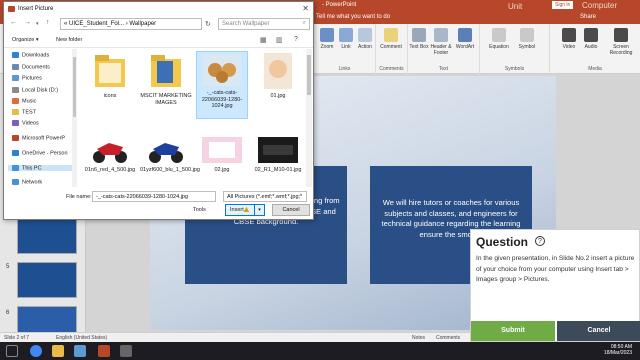 Image resolution: width=640 pixels, height=360 pixels. Describe the element at coordinates (131, 24) in the screenshot. I see `address-bar: « UICE_Student_Fol... › Wallpaper` at that location.